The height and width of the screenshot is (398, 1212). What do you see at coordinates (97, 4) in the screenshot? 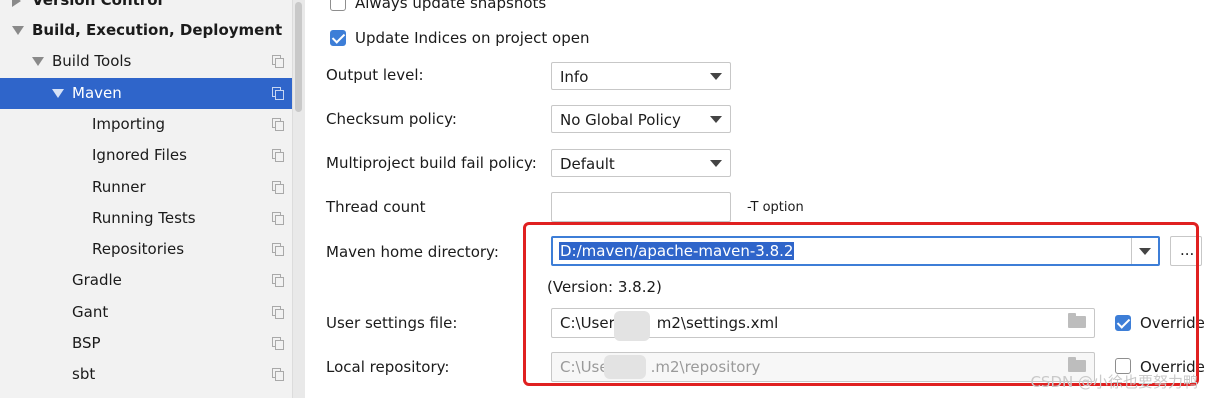
I see `tree-item-label: Version Control` at bounding box center [97, 4].